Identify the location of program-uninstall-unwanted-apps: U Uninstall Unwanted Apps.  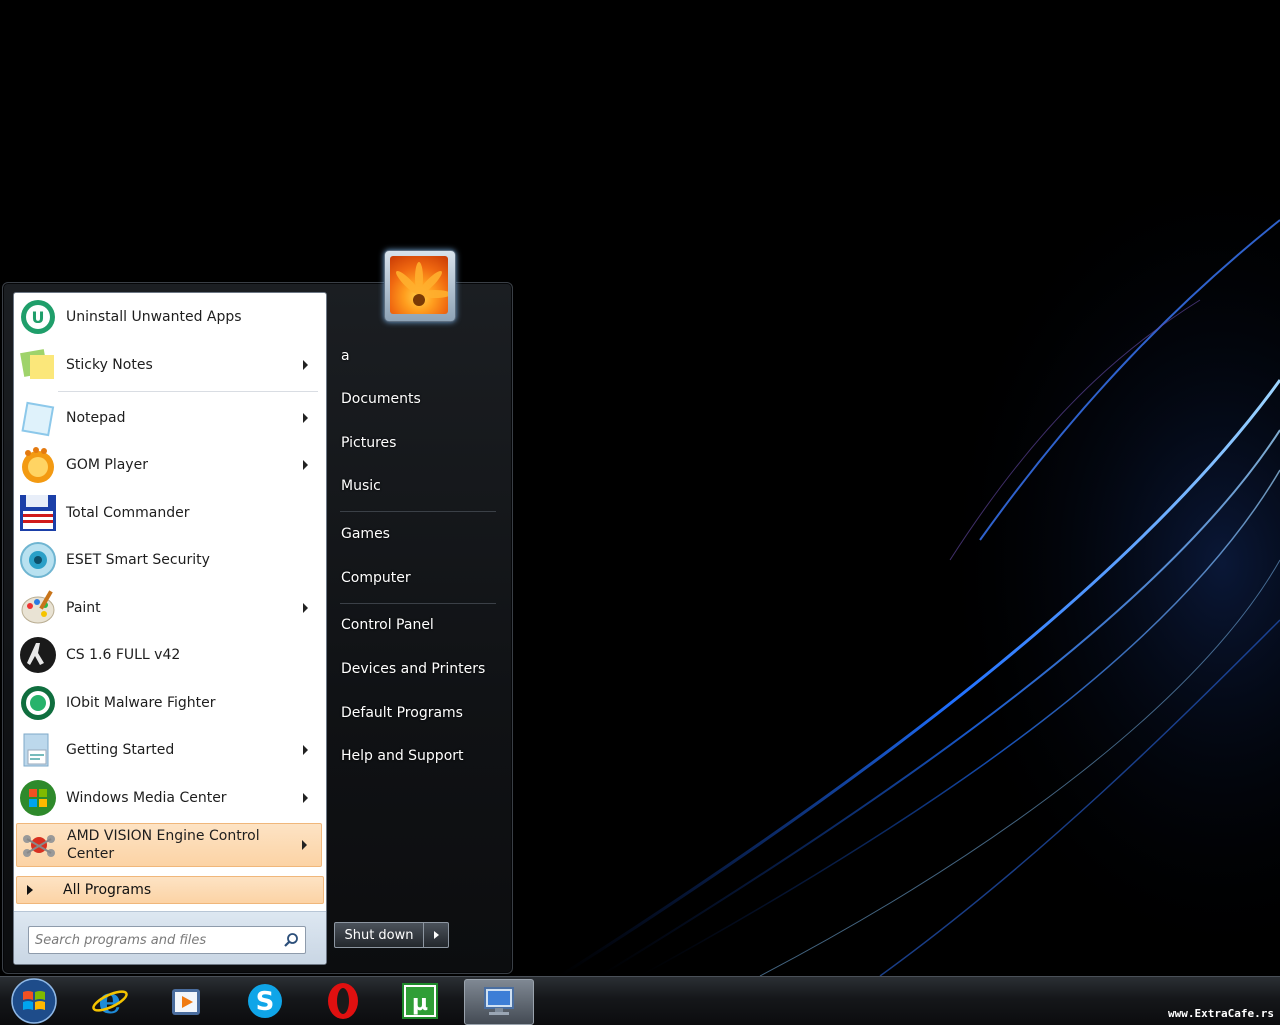
(169, 317).